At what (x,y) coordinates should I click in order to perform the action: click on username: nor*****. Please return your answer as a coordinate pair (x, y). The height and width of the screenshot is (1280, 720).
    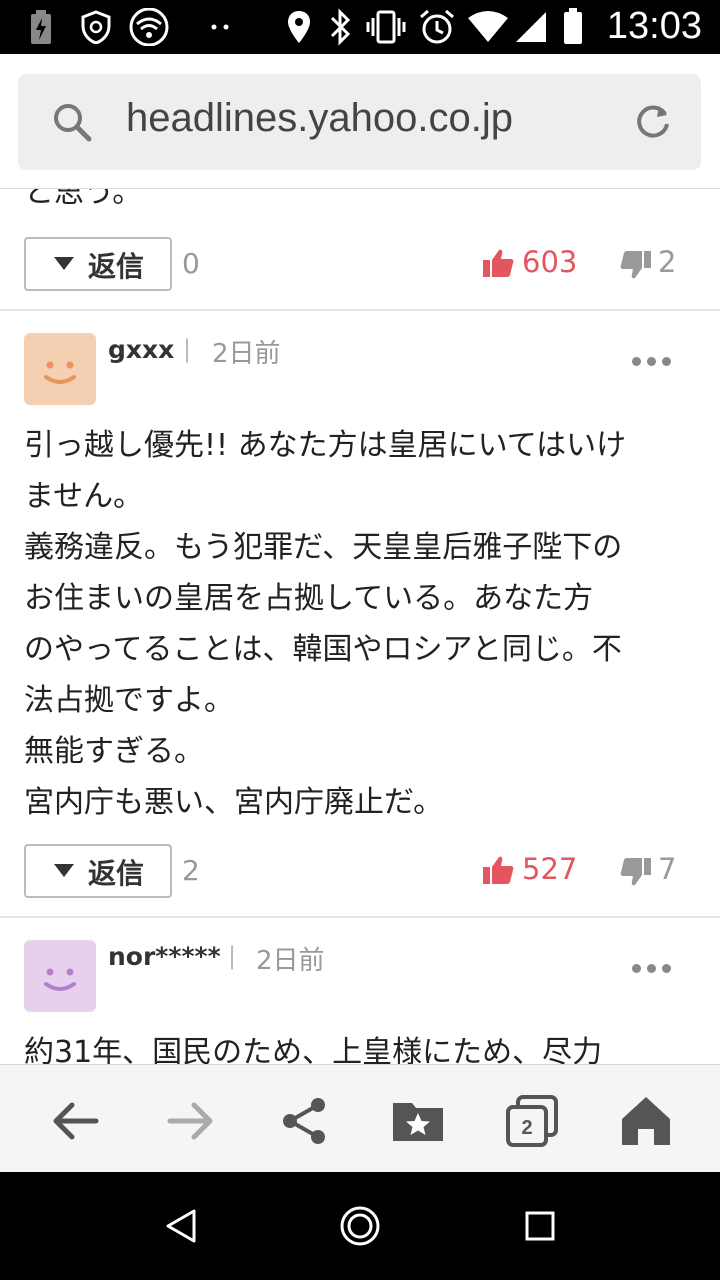
    Looking at the image, I should click on (164, 956).